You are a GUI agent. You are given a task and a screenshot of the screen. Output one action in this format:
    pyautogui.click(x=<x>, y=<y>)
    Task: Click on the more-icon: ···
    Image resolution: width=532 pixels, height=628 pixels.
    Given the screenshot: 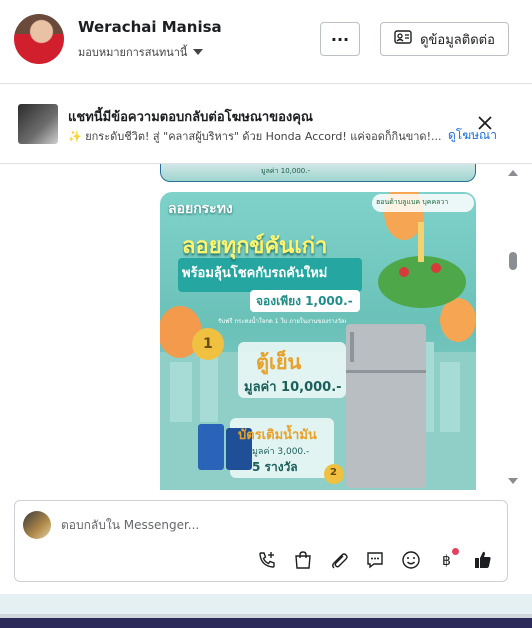 What is the action you would take?
    pyautogui.click(x=340, y=39)
    